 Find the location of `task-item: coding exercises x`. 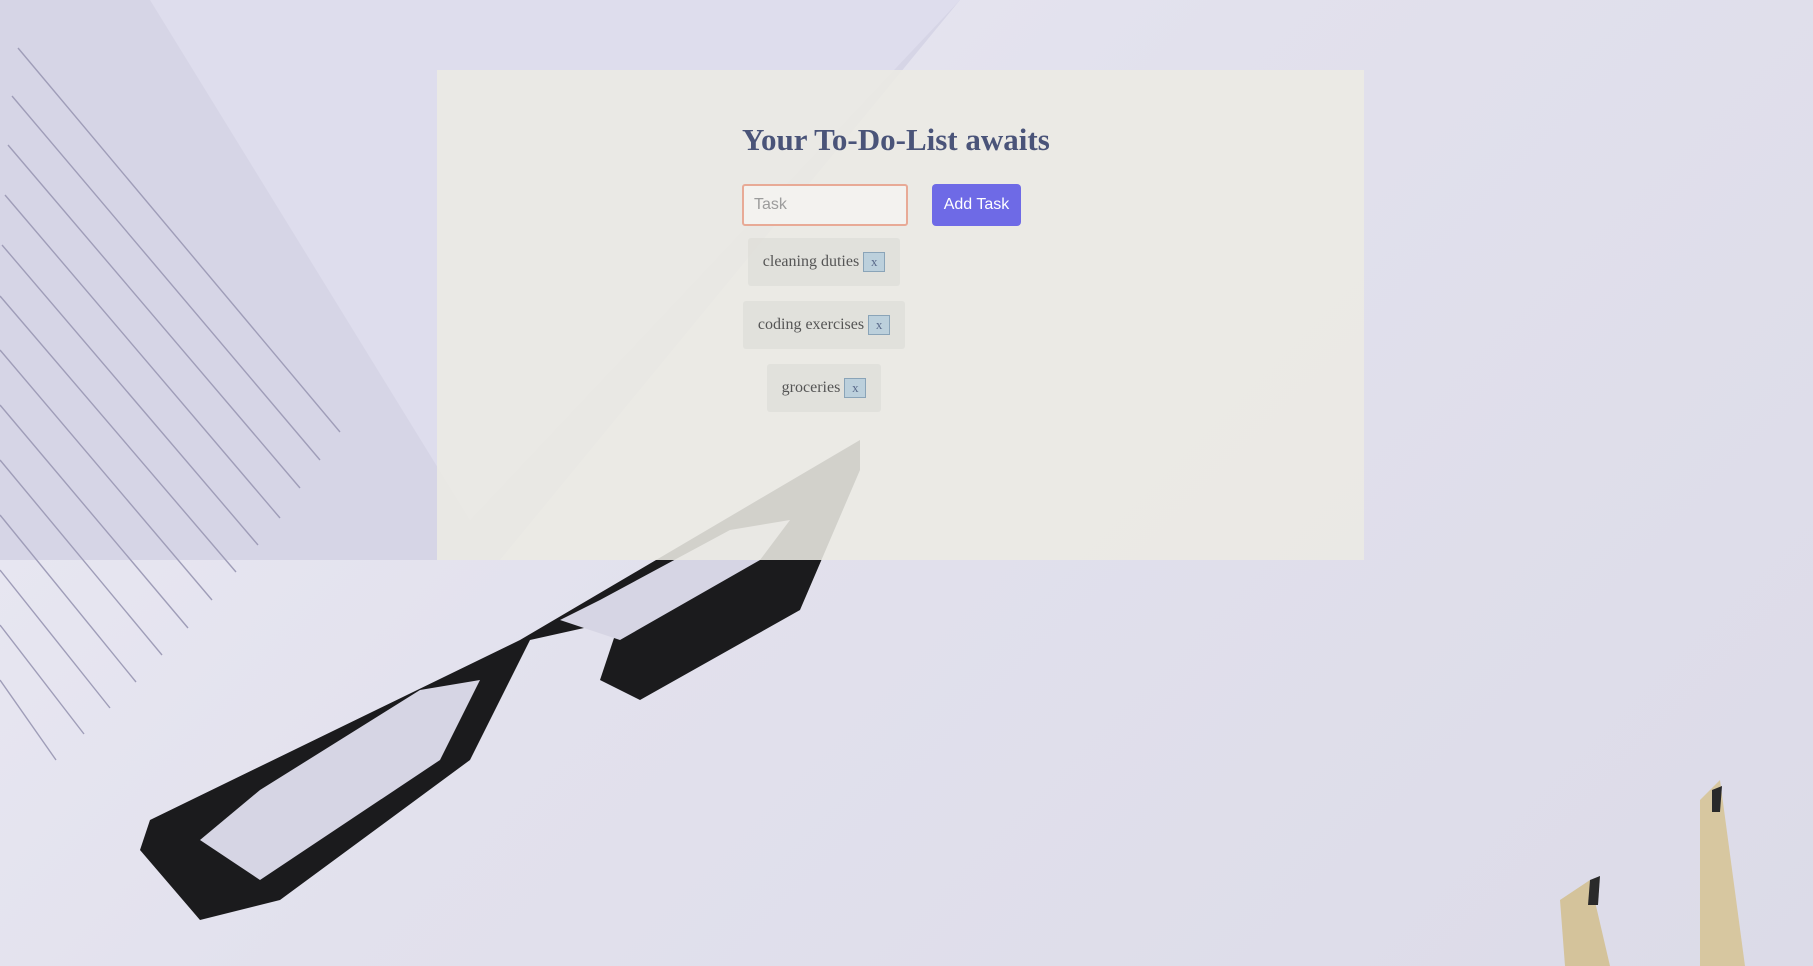

task-item: coding exercises x is located at coordinates (824, 325).